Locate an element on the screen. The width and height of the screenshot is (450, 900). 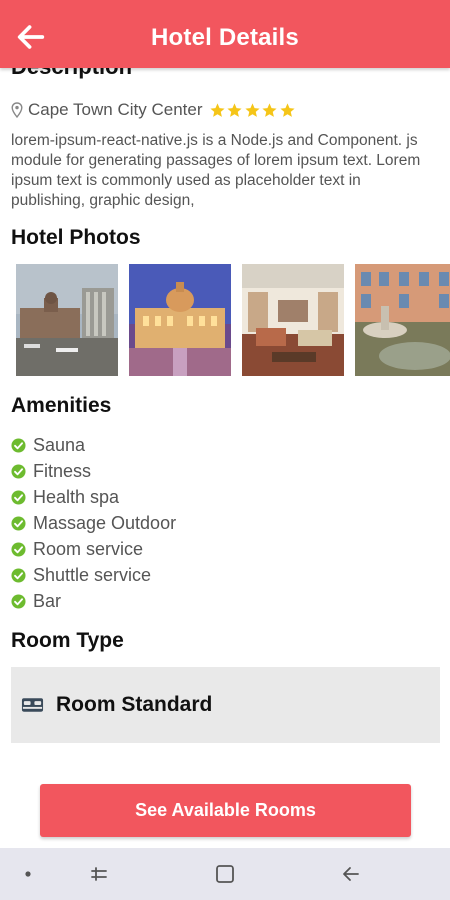
photo-gallery is located at coordinates (233, 320).